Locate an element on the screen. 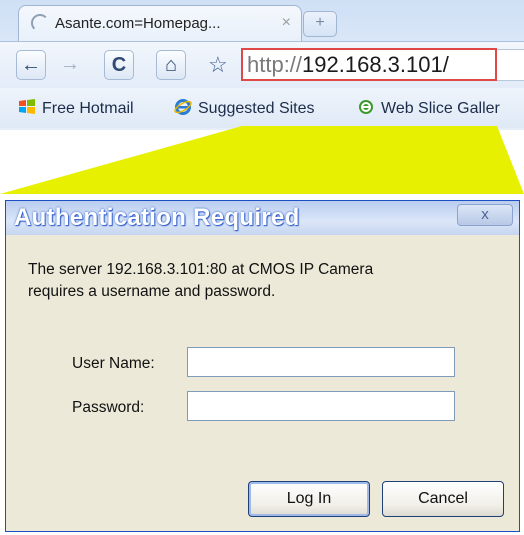 Image resolution: width=524 pixels, height=535 pixels. password-label: Password: is located at coordinates (108, 407).